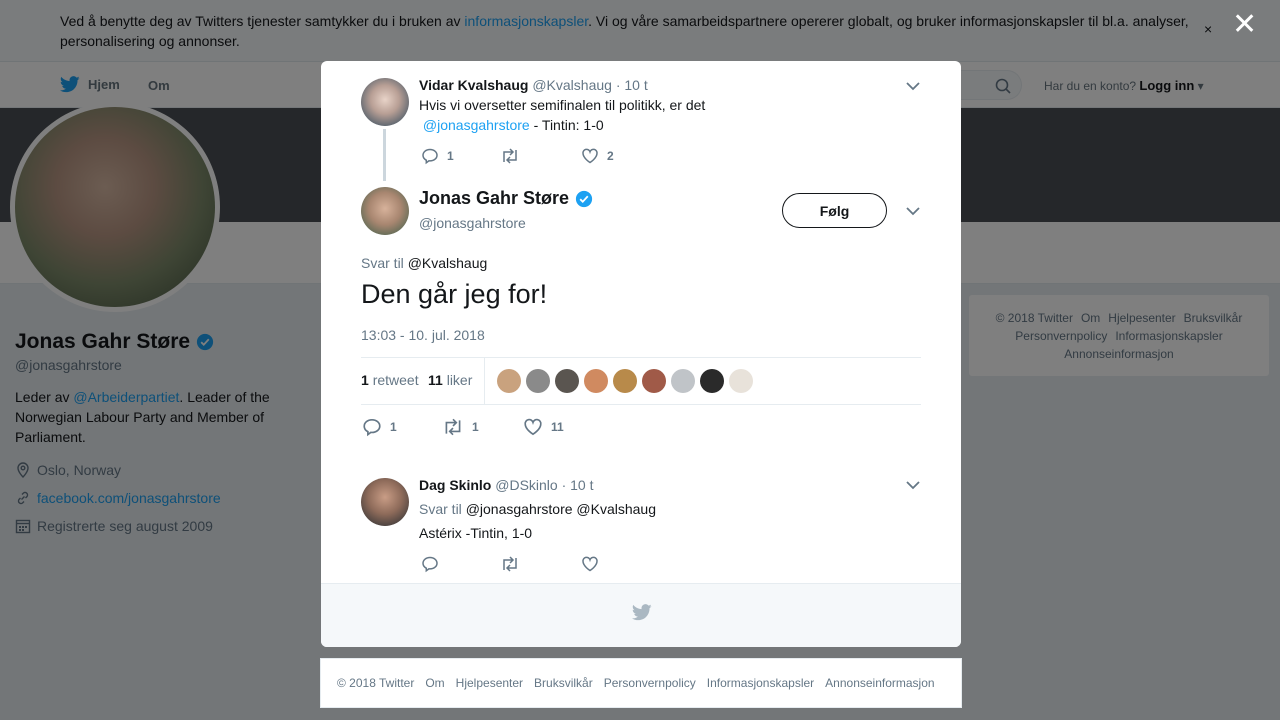 The image size is (1280, 720). What do you see at coordinates (423, 335) in the screenshot?
I see `tweet-timestamp: 13:03 - 10. jul. 2018` at bounding box center [423, 335].